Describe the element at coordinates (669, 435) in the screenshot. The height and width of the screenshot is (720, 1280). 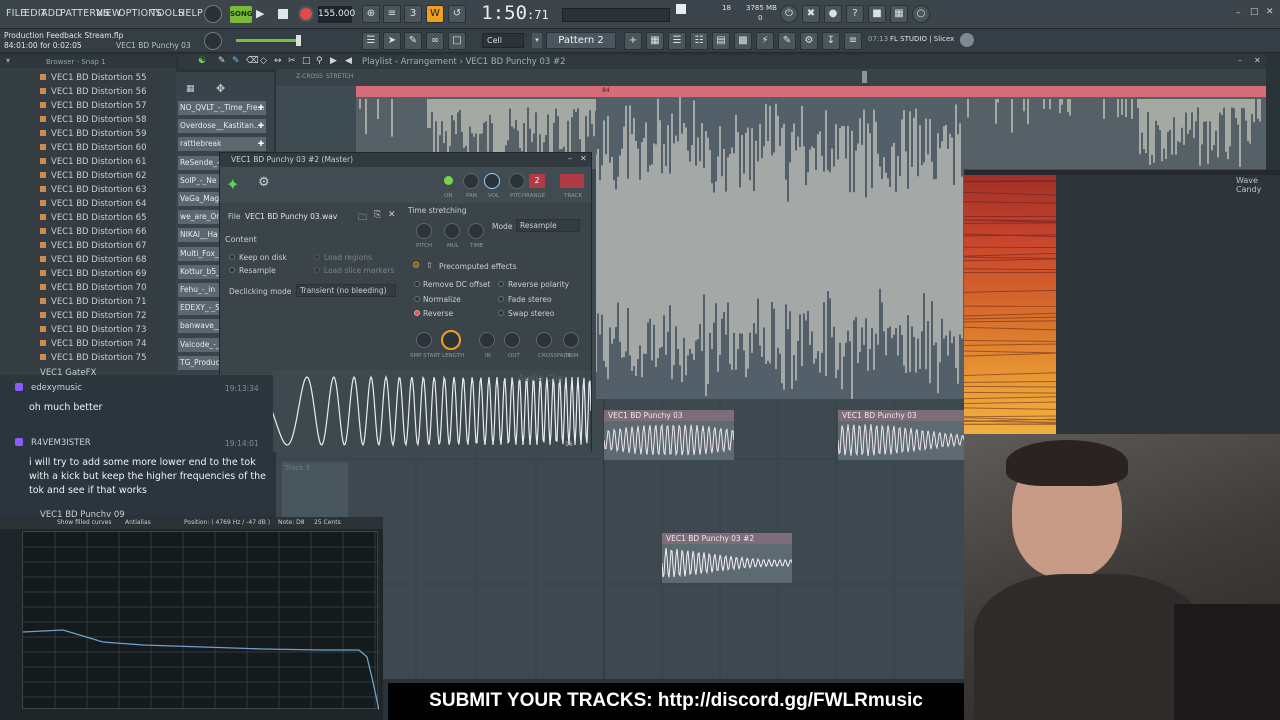
I see `audio-clip-1: VEC1 BD Punchy 03` at that location.